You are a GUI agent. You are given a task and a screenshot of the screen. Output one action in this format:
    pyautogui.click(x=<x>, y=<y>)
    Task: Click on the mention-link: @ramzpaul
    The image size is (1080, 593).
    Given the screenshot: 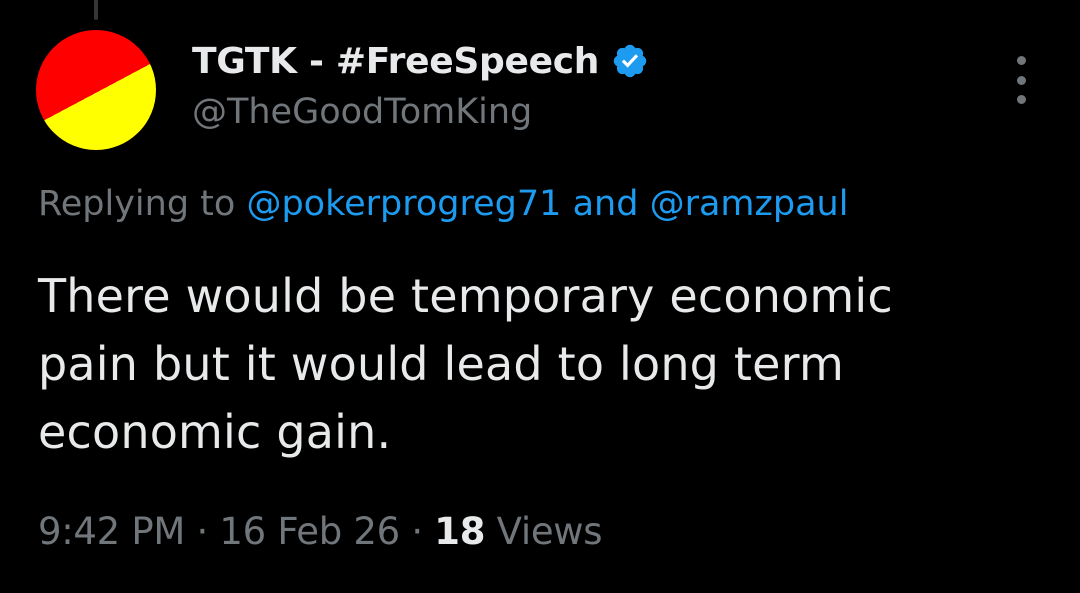 What is the action you would take?
    pyautogui.click(x=749, y=204)
    